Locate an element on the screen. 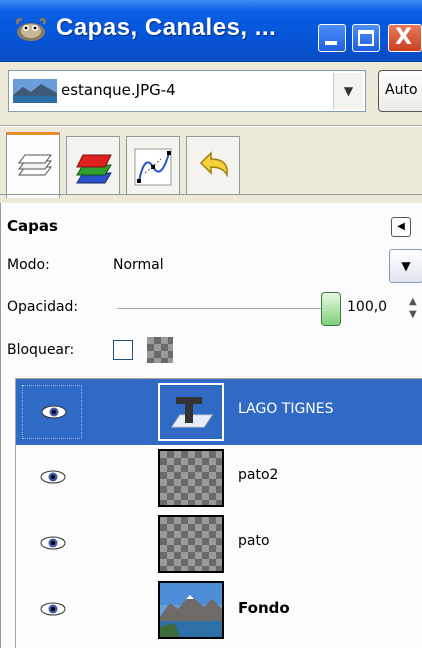  layers-icon is located at coordinates (35, 165).